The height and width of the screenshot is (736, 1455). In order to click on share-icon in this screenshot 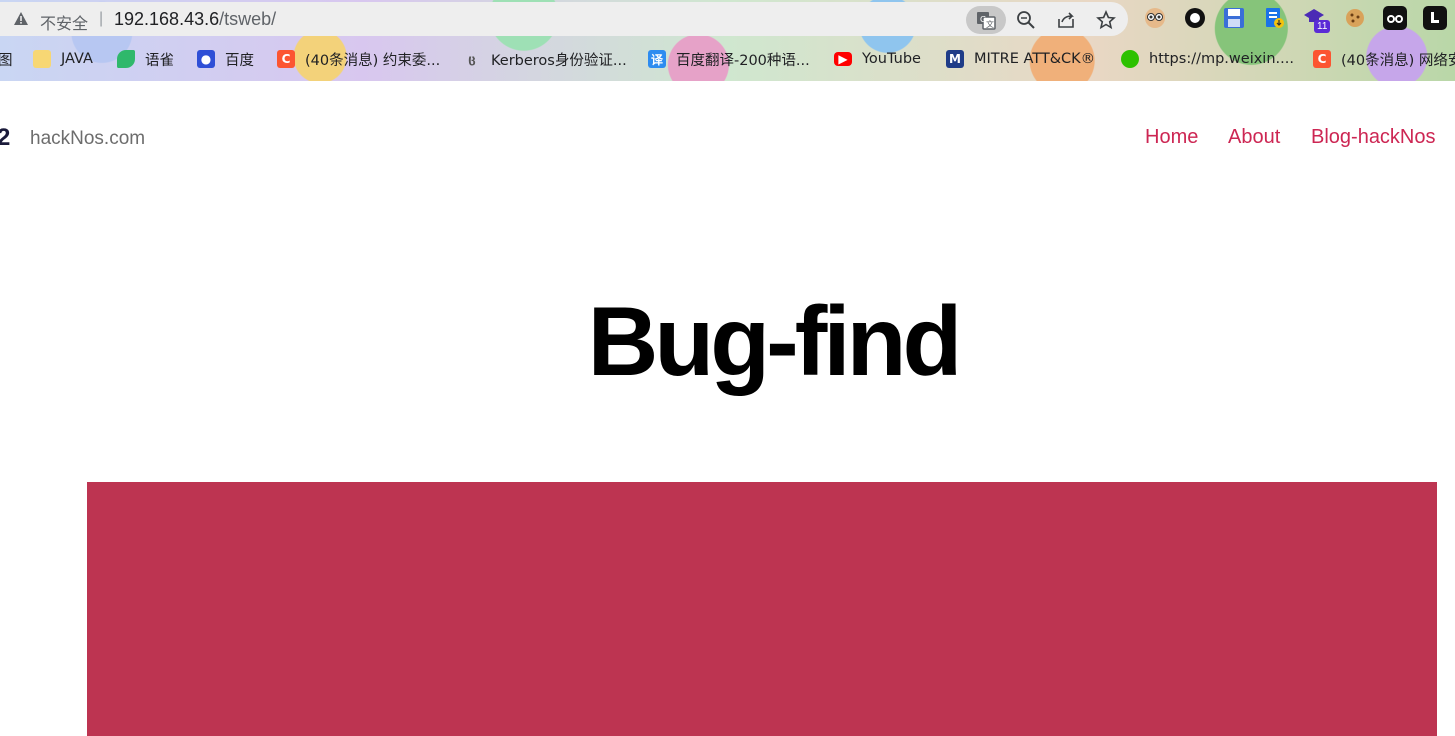, I will do `click(1066, 20)`.